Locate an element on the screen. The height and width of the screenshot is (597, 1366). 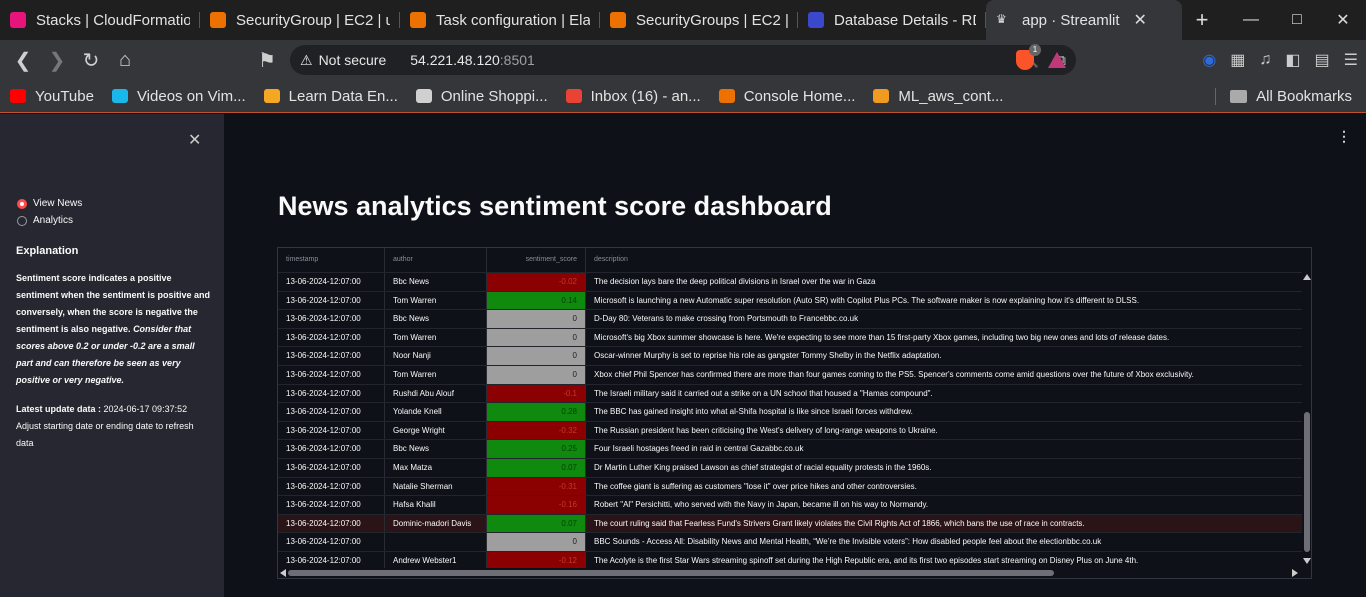
cell-author: Yolande Knell is located at coordinates (436, 412).